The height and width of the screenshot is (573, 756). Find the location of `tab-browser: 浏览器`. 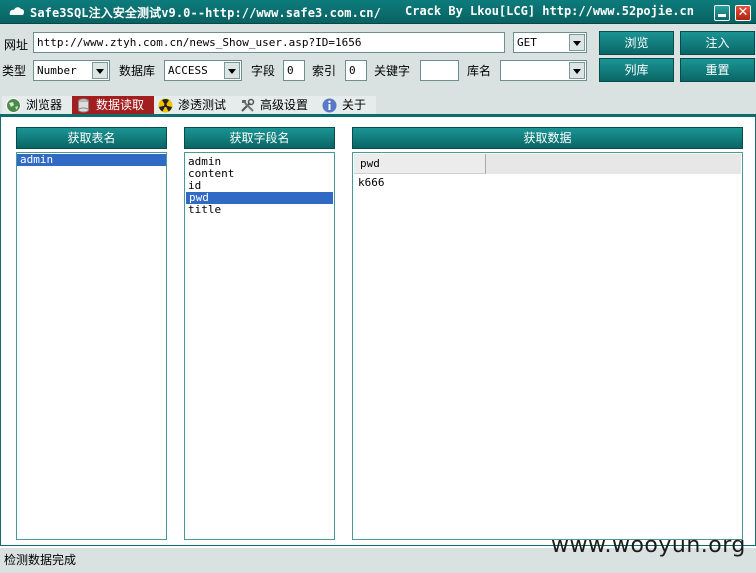

tab-browser: 浏览器 is located at coordinates (37, 105).